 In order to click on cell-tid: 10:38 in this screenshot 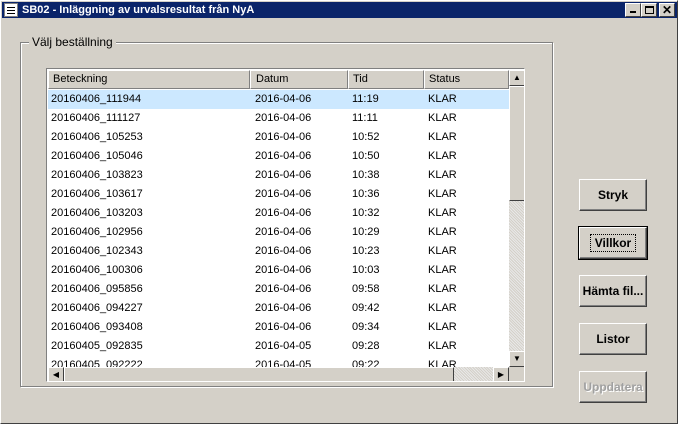, I will do `click(366, 175)`.